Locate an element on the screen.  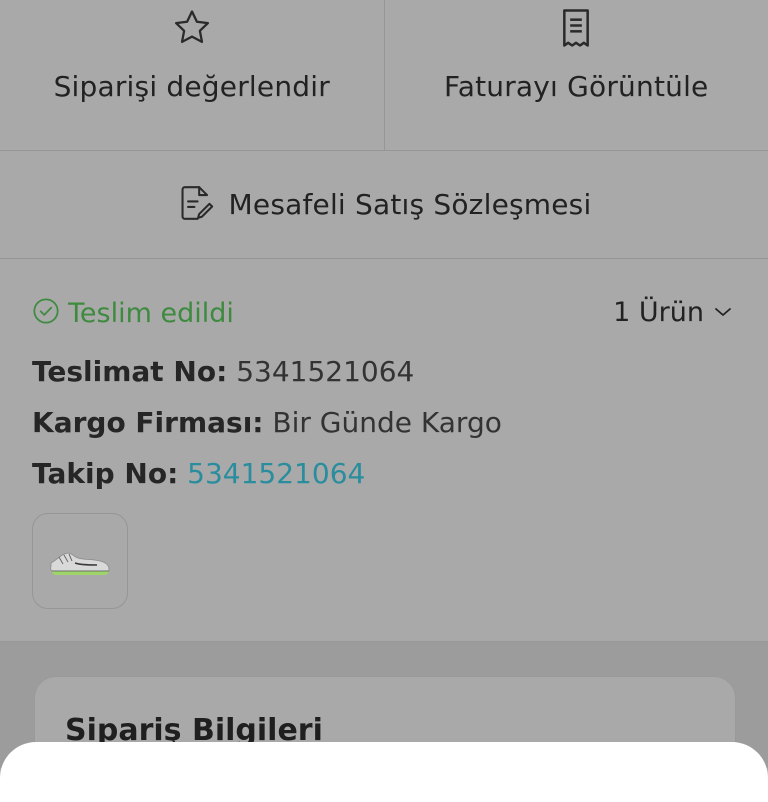
tracking-label: Takip No: is located at coordinates (105, 473).